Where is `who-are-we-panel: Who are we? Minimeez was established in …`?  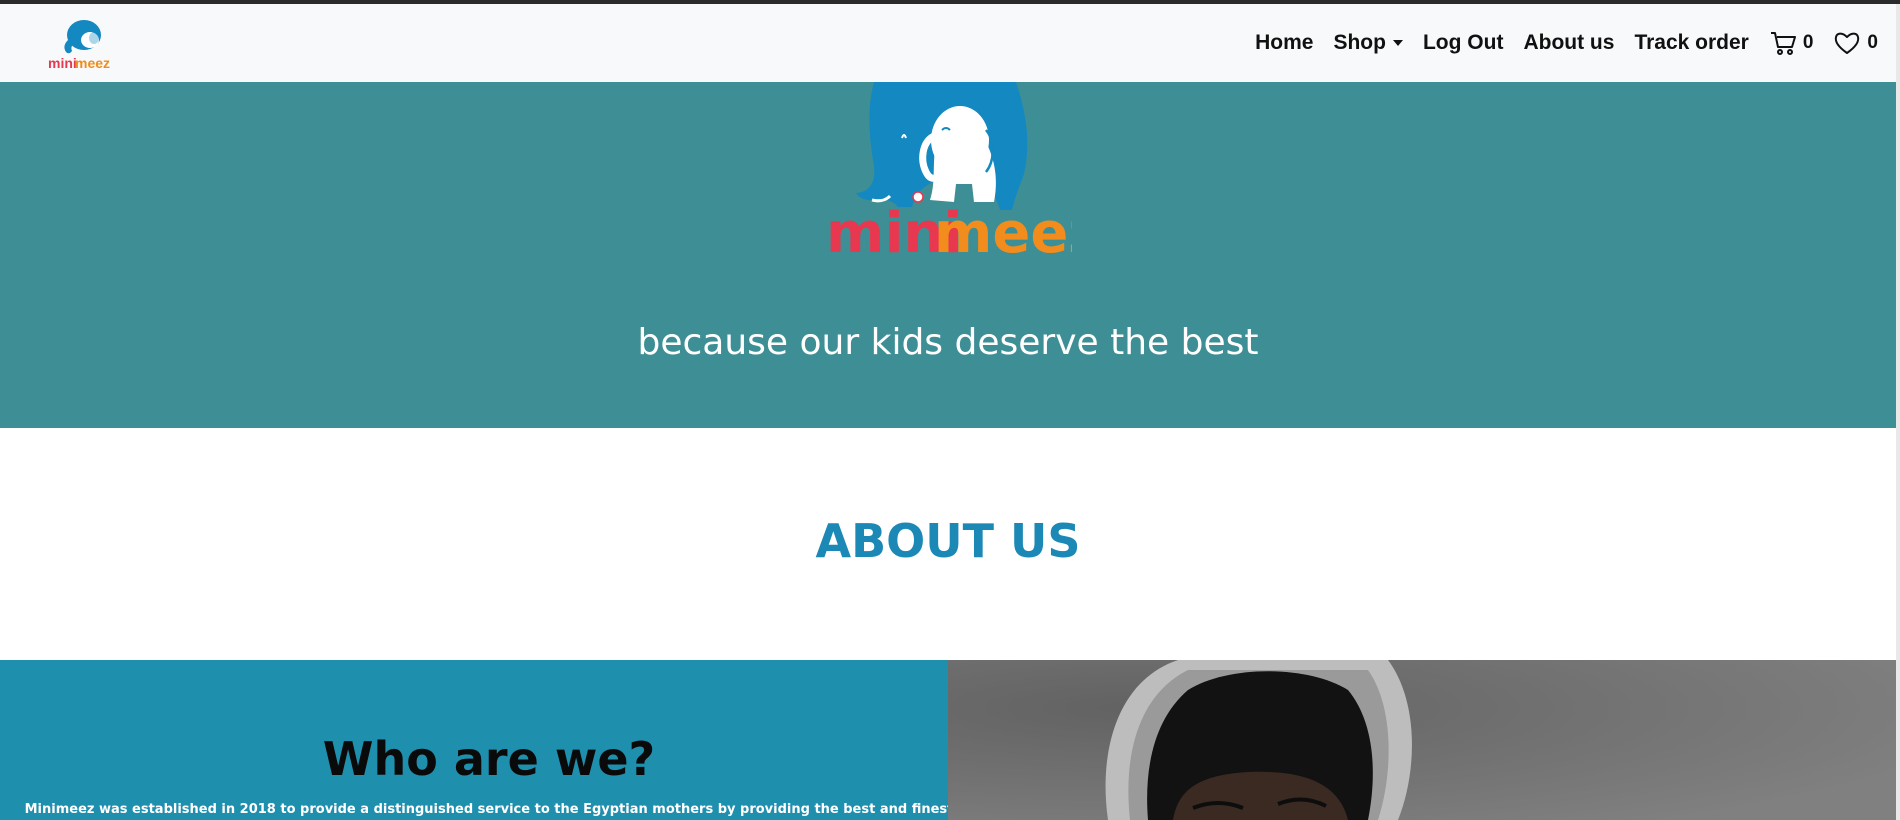 who-are-we-panel: Who are we? Minimeez was established in … is located at coordinates (474, 740).